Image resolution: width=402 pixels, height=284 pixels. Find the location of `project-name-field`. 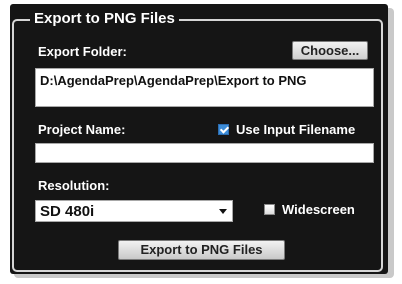

project-name-field is located at coordinates (204, 153).